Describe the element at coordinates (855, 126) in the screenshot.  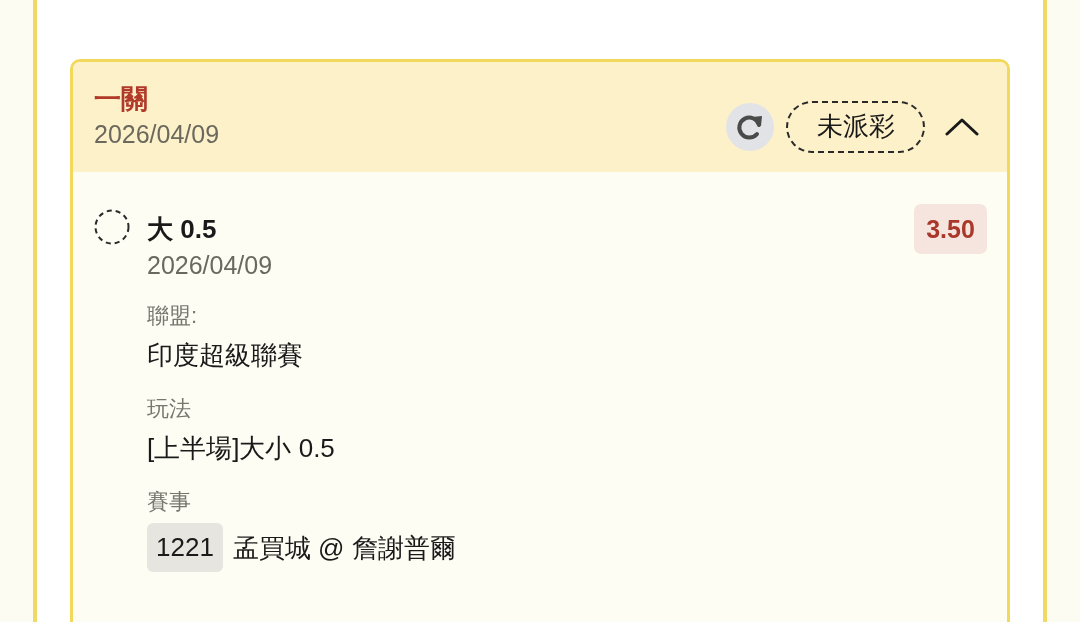
I see `status-pill: 未派彩` at that location.